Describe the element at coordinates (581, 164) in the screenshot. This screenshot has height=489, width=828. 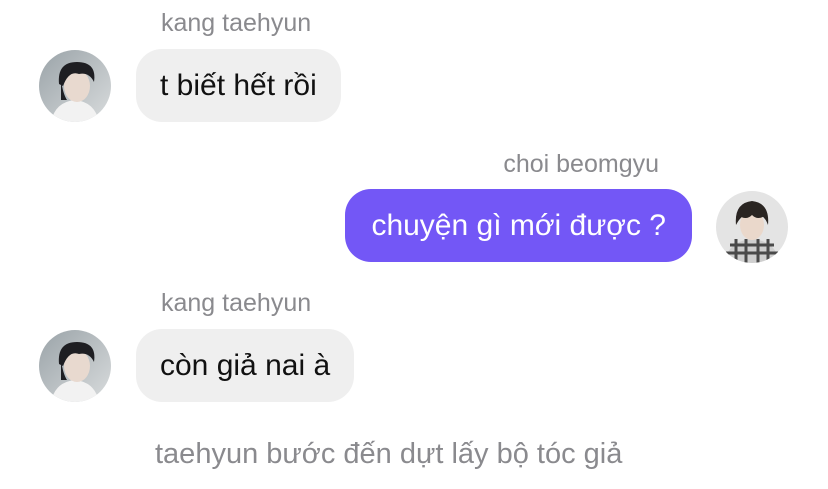
I see `sender-name: choi beomgyu` at that location.